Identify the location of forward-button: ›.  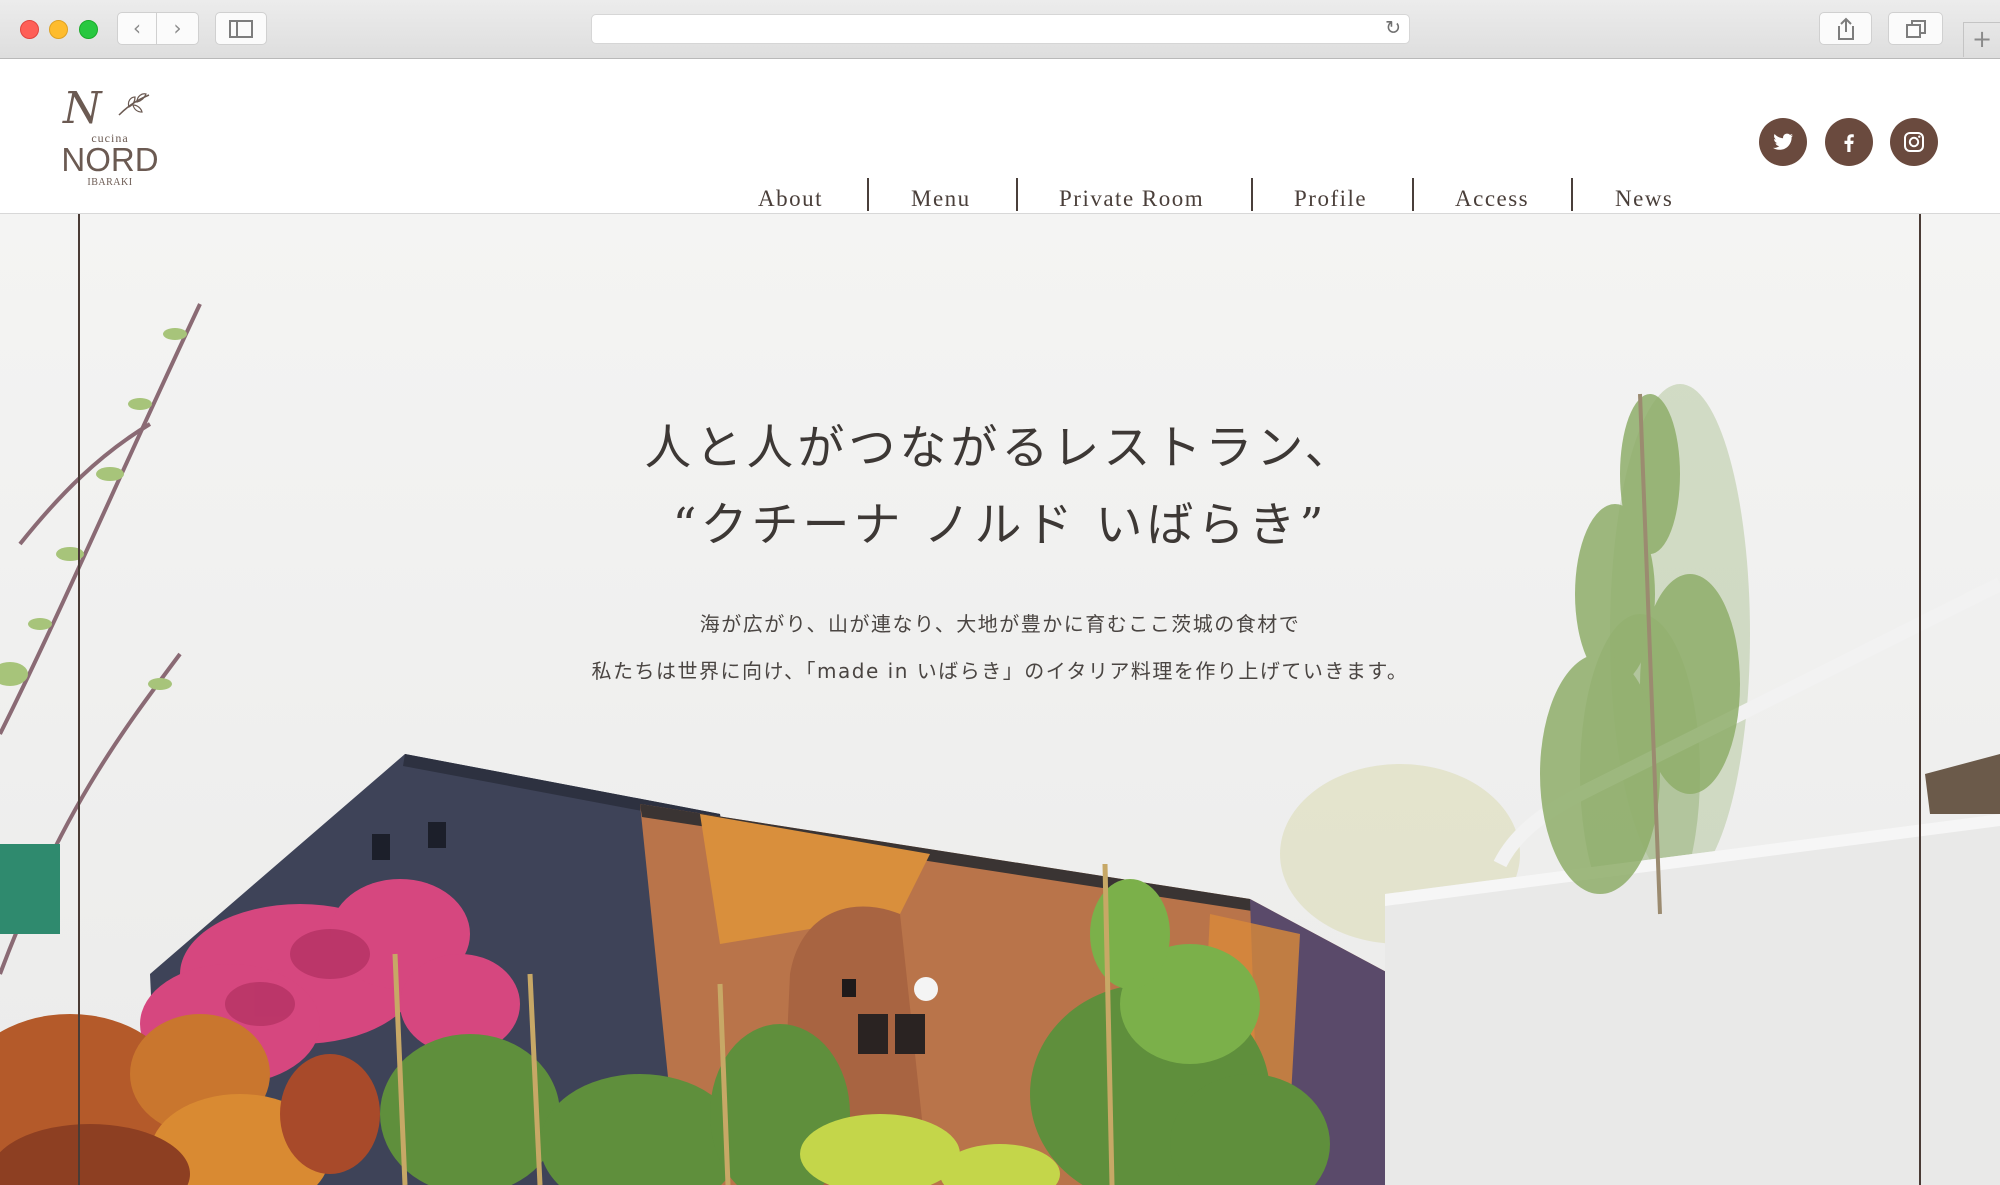
(178, 28).